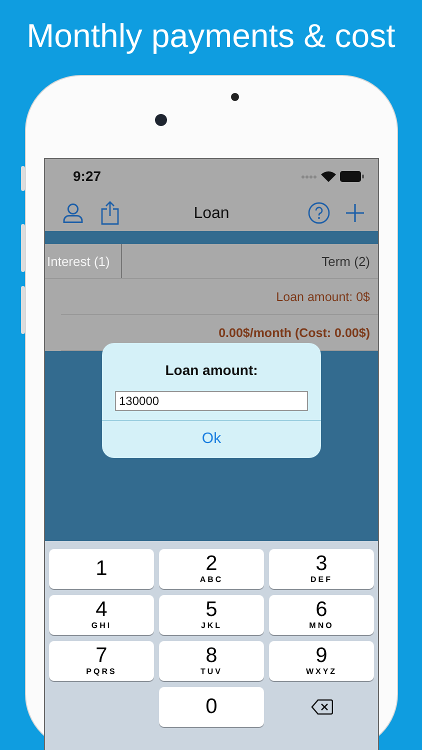  Describe the element at coordinates (321, 661) in the screenshot. I see `keypad-key: 9 WXYZ` at that location.